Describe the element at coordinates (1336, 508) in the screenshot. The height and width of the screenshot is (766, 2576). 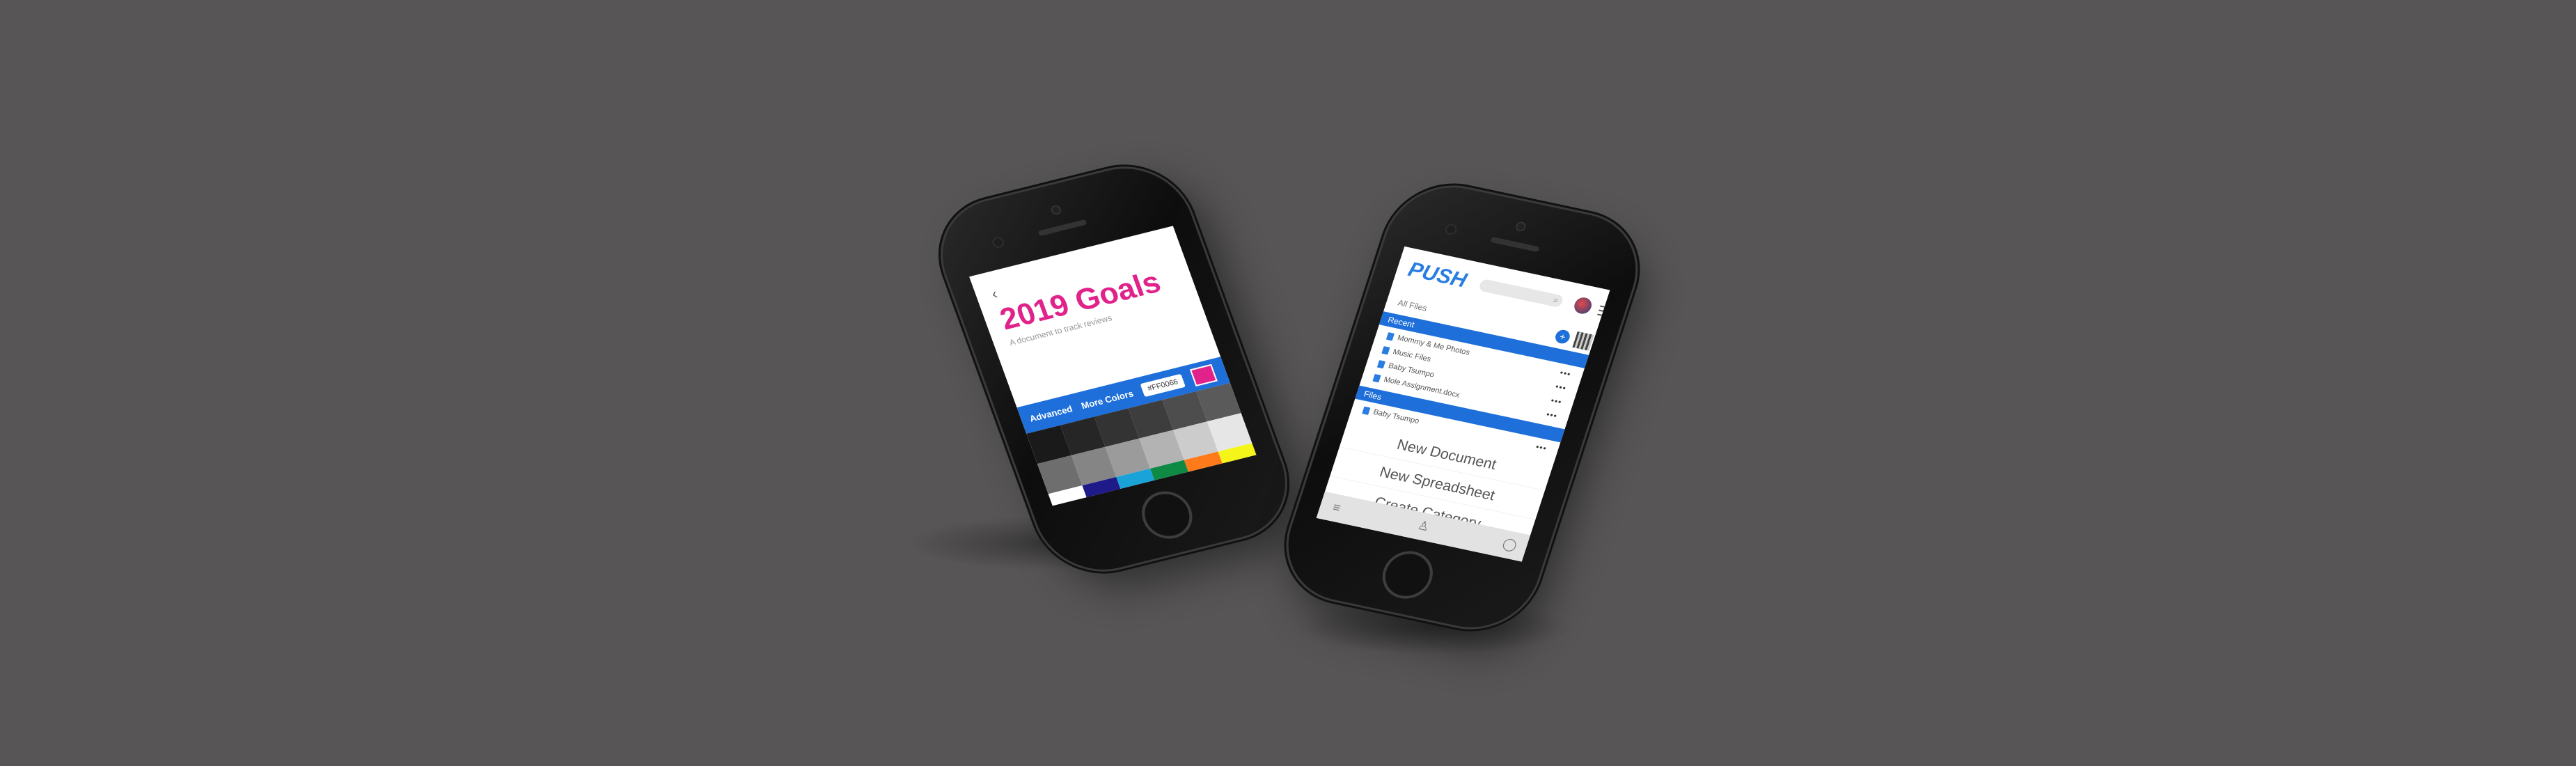
I see `list-icon: ≡` at that location.